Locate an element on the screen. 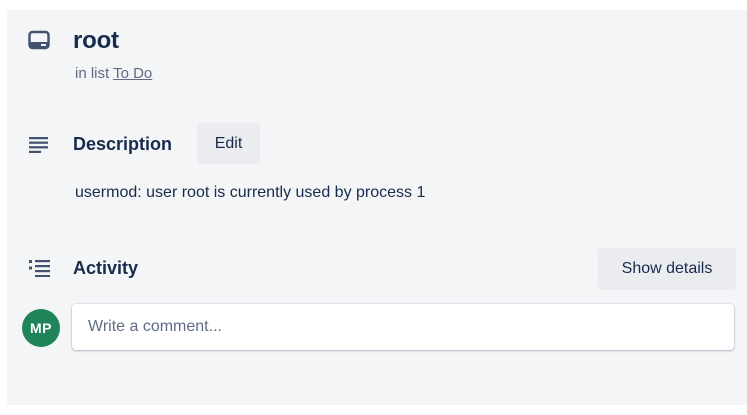 Image resolution: width=747 pixels, height=415 pixels. card-icon is located at coordinates (39, 40).